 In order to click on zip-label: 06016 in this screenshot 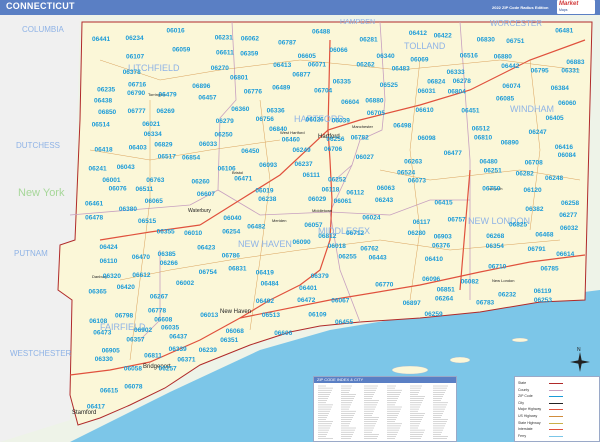, I will do `click(176, 30)`.